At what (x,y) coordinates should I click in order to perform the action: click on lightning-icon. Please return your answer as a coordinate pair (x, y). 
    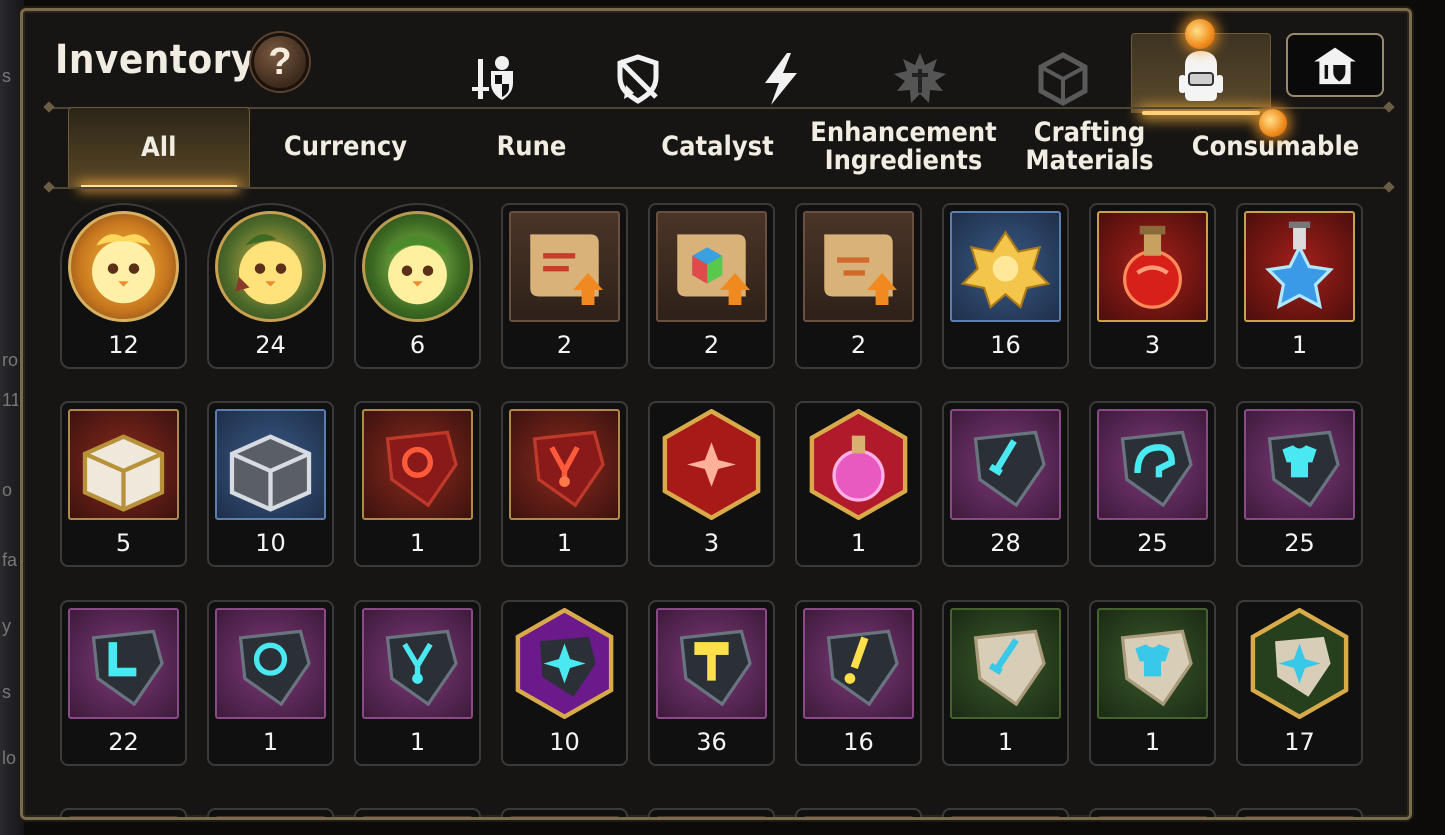
    Looking at the image, I should click on (781, 79).